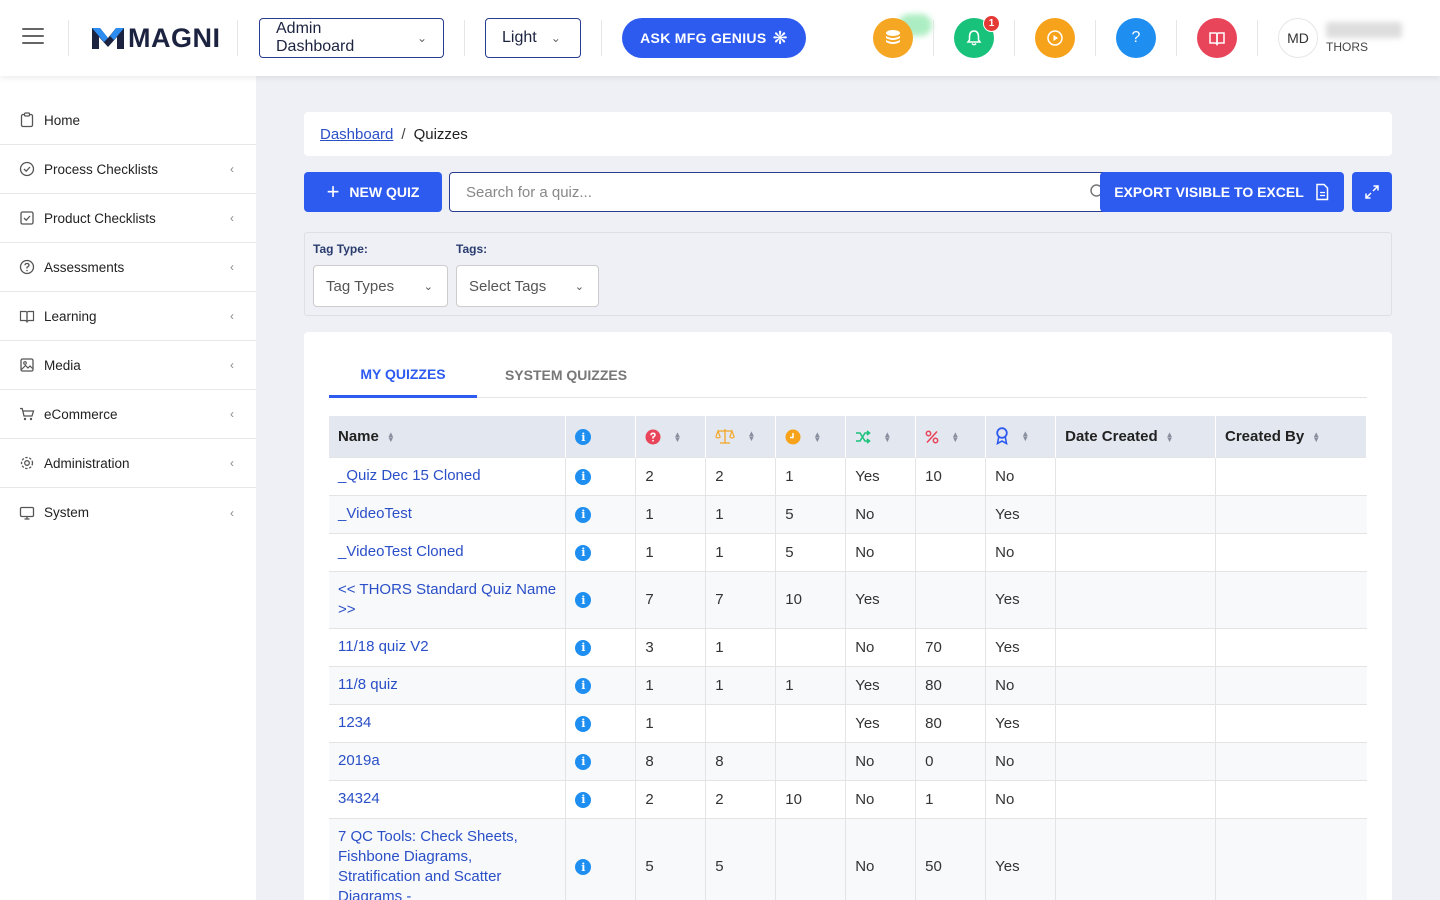 This screenshot has height=900, width=1440. I want to click on ask-mfg-genius-button: ASK MFG GENIUS ❋, so click(714, 38).